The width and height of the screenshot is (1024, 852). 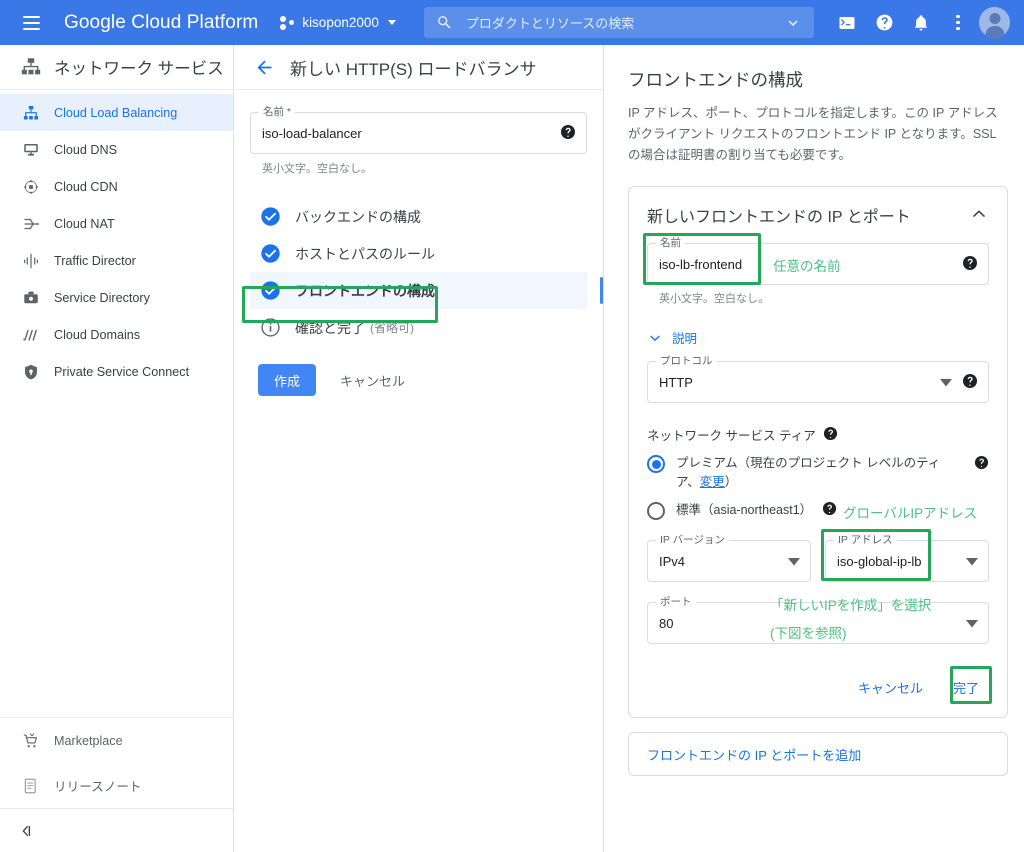 What do you see at coordinates (264, 67) in the screenshot?
I see `back-arrow-icon` at bounding box center [264, 67].